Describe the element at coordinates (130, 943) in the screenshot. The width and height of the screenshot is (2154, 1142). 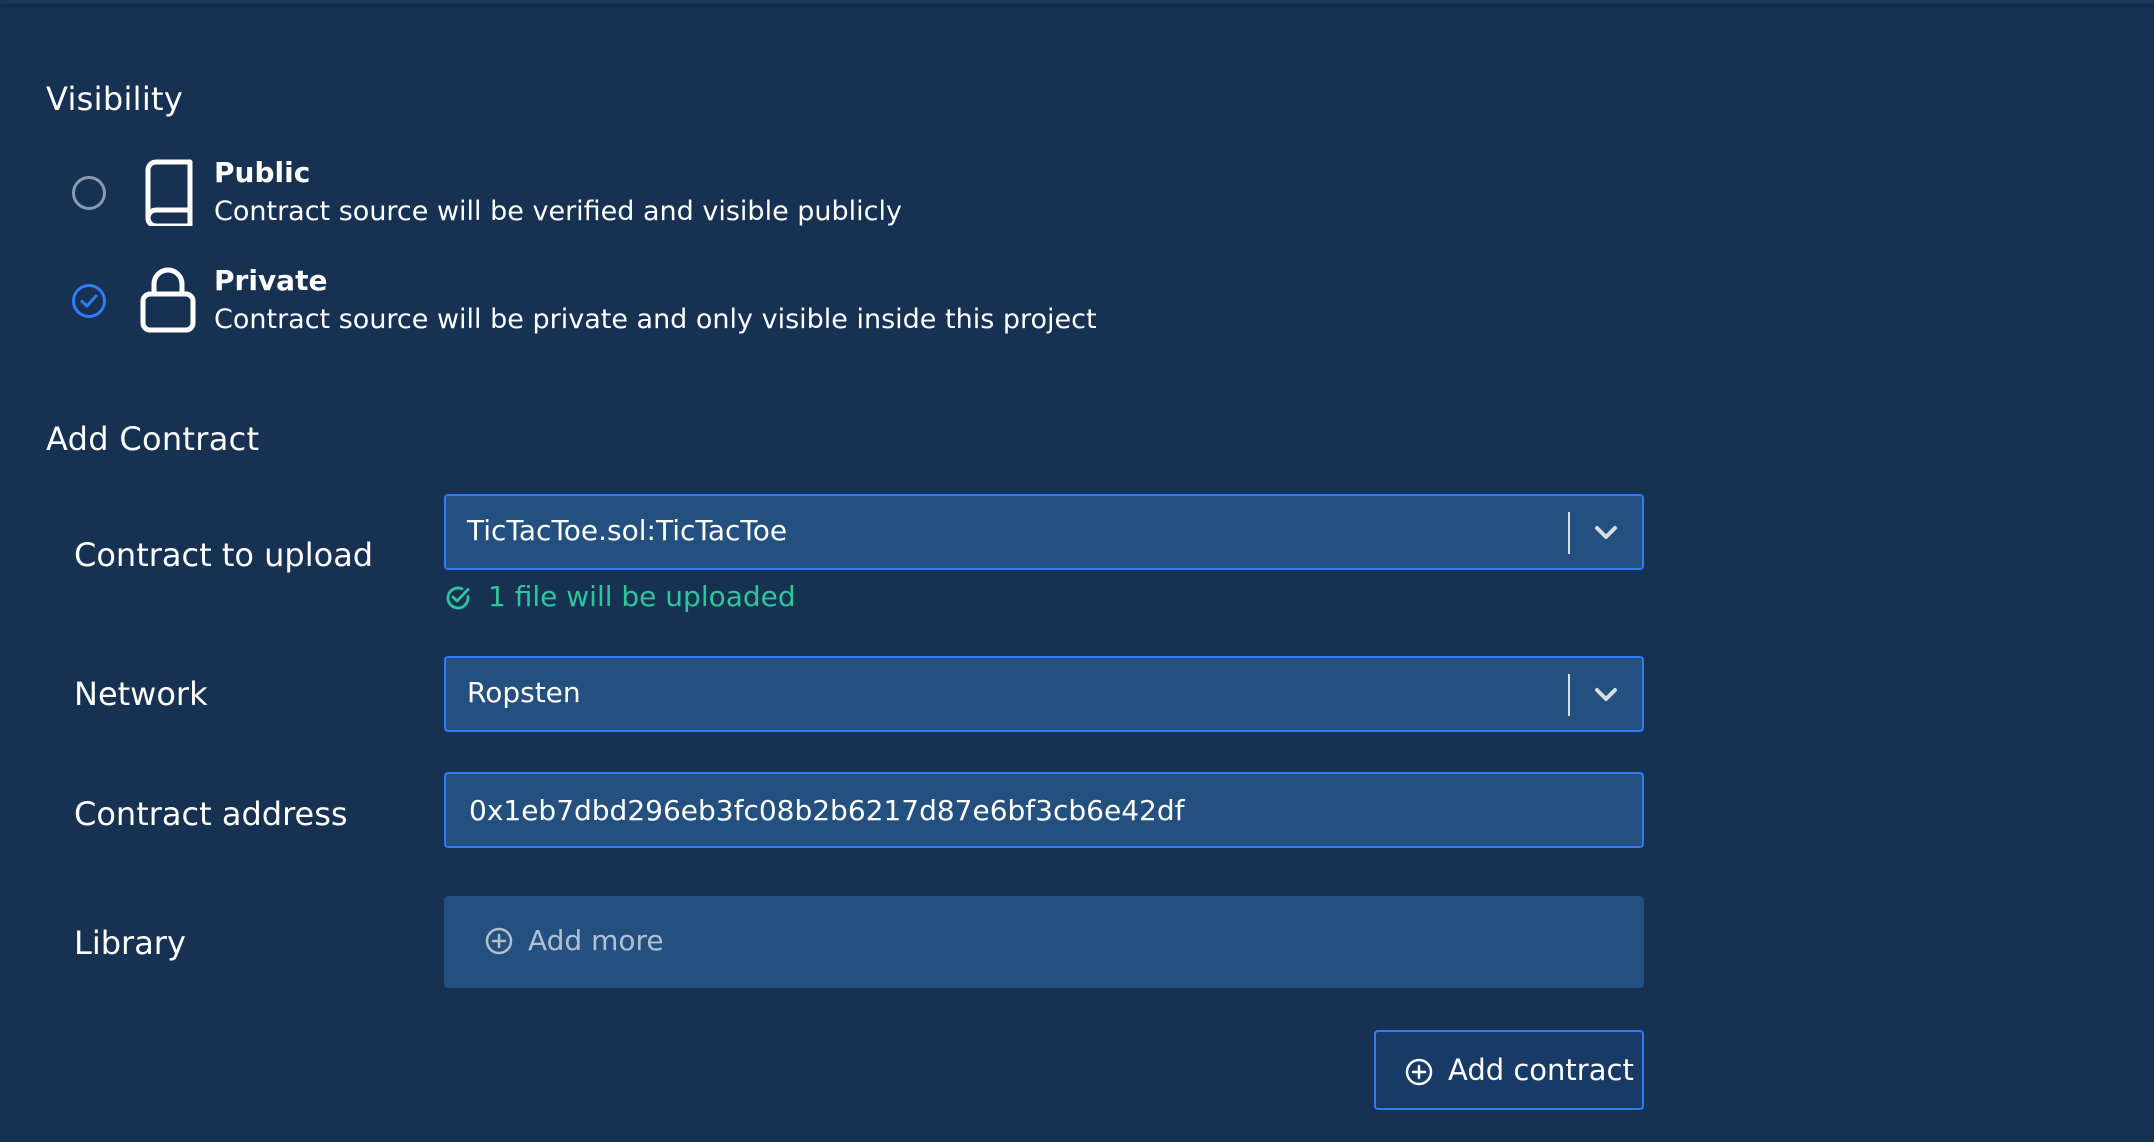
I see `library-label: Library` at that location.